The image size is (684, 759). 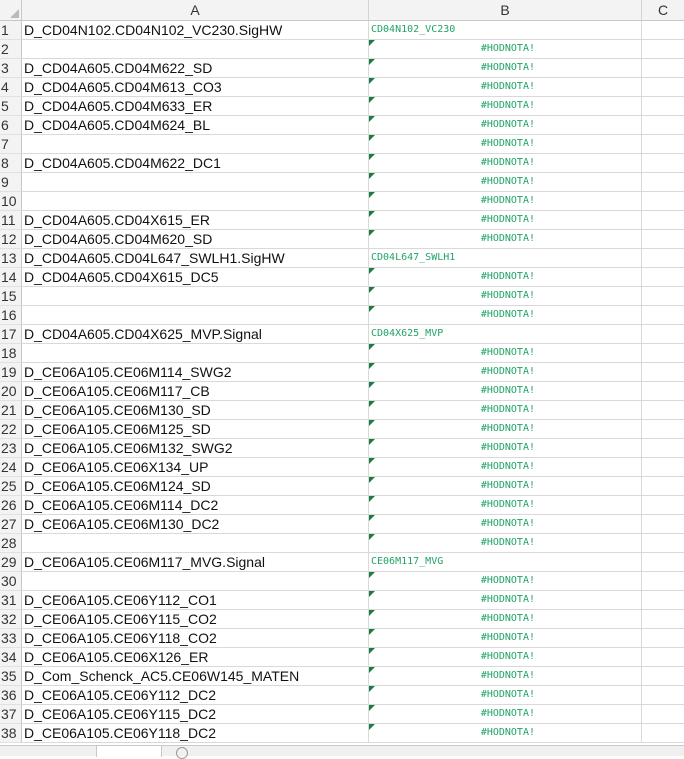 I want to click on row-header: 35, so click(x=11, y=676).